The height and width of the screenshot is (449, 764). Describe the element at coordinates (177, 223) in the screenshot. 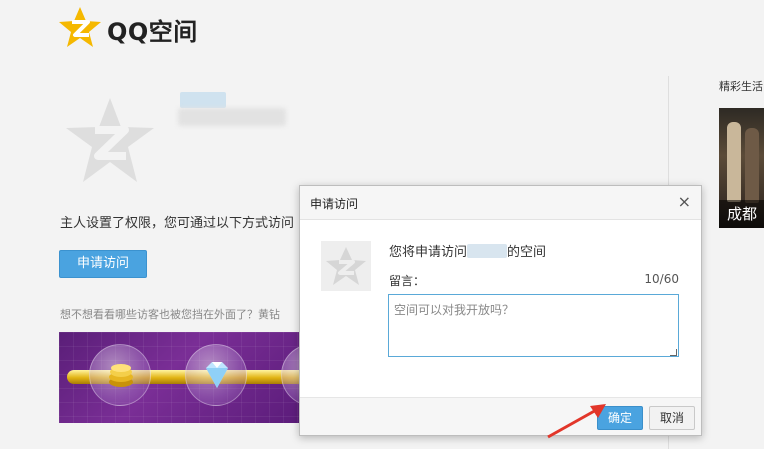

I see `permission-text: 主人设置了权限，您可通过以下方式访问` at that location.